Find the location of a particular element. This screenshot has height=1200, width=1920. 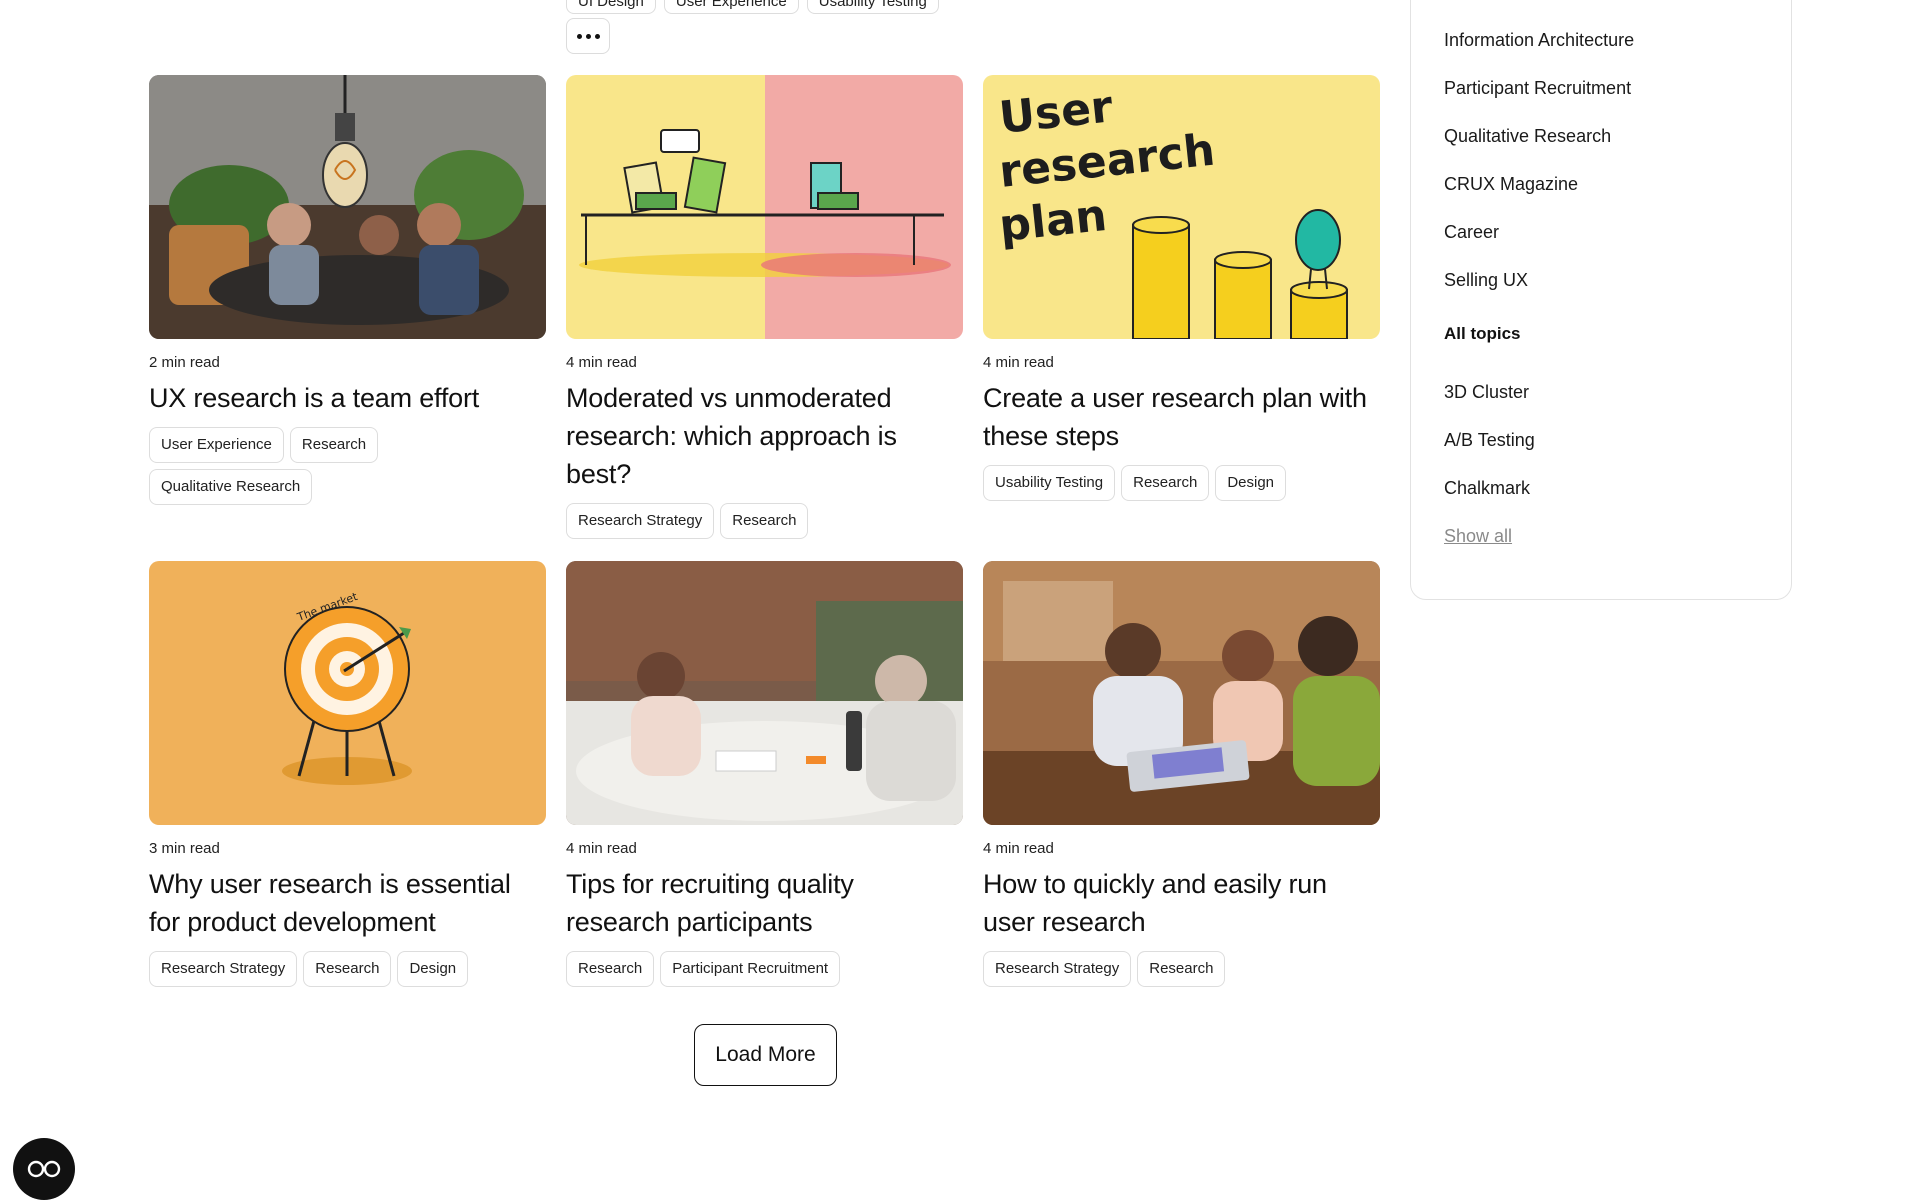

target-illustration: The market is located at coordinates (347, 693).